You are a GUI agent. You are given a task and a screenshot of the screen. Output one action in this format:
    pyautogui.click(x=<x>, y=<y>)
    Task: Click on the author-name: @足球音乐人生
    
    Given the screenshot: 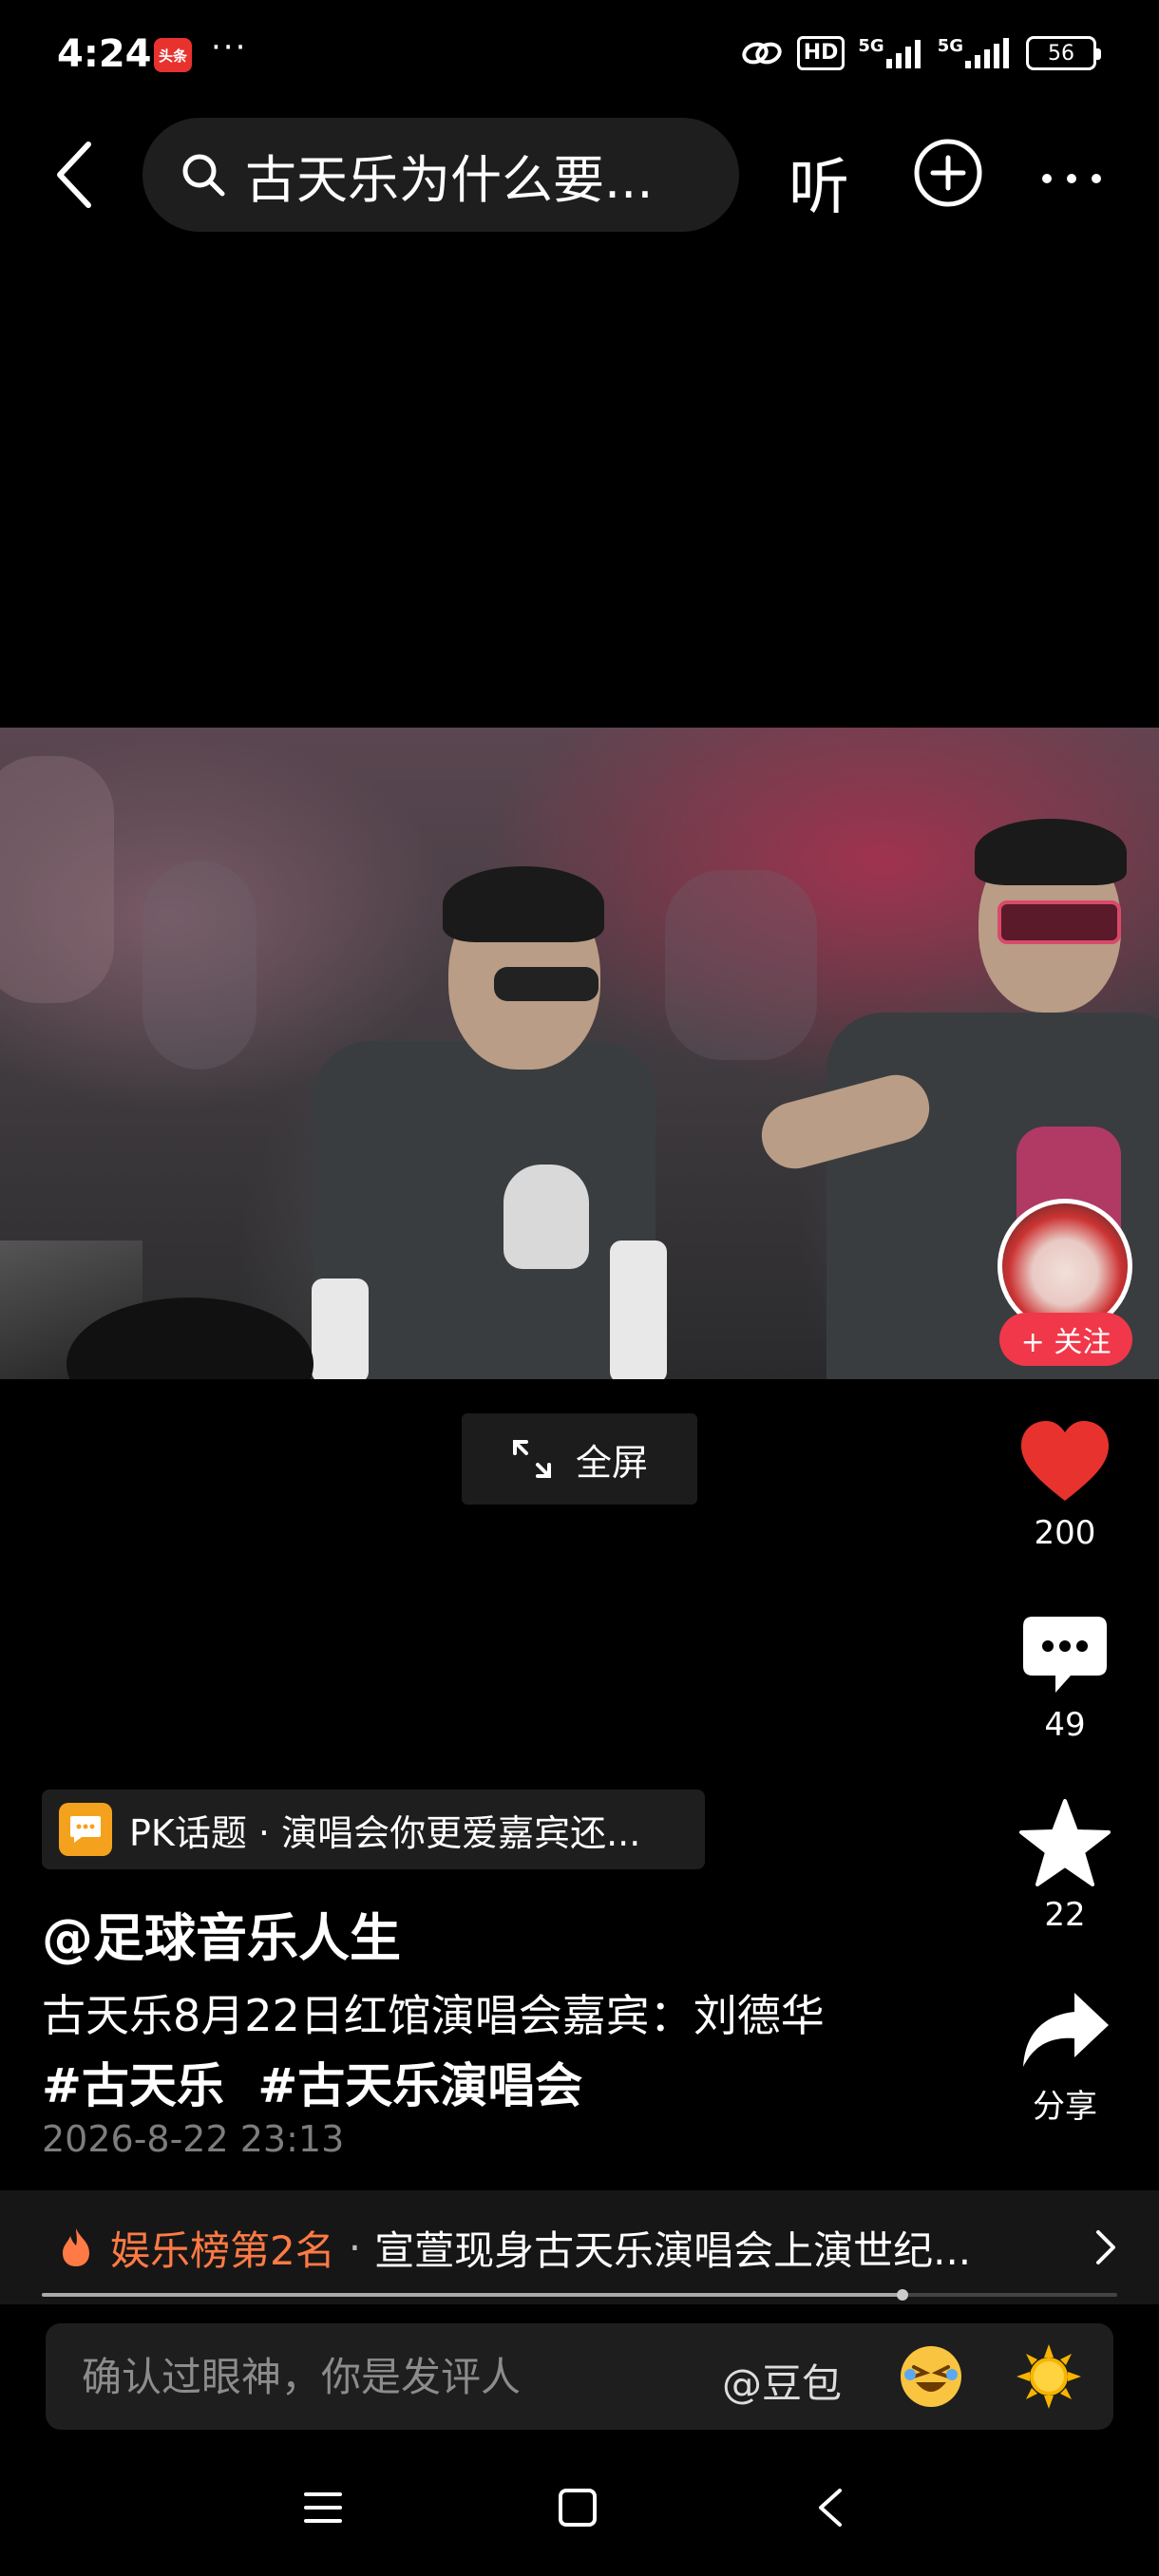 What is the action you would take?
    pyautogui.click(x=221, y=1933)
    